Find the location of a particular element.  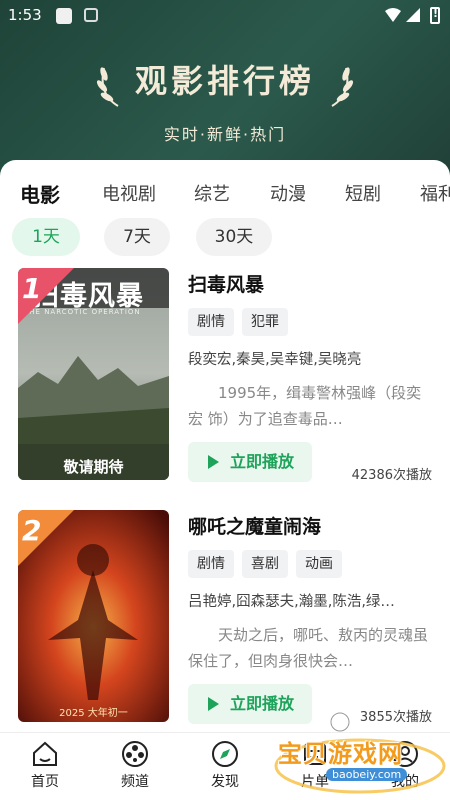

rank-number: 2 is located at coordinates (32, 530).